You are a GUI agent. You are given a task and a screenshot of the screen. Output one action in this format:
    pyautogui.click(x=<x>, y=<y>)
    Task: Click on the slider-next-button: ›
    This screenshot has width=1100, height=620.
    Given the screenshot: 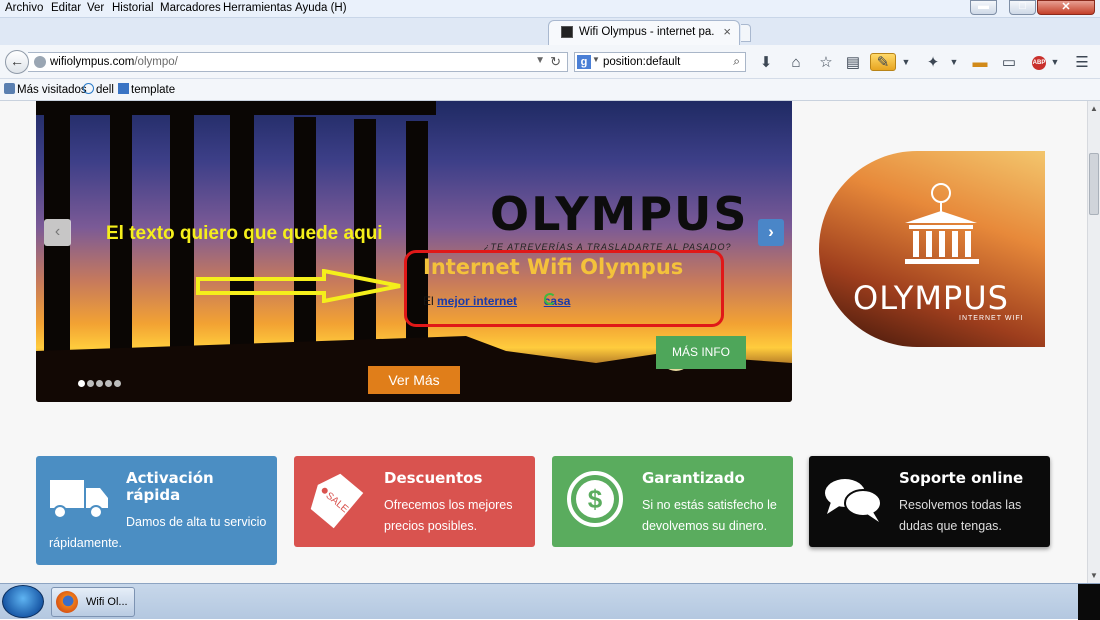 What is the action you would take?
    pyautogui.click(x=771, y=232)
    